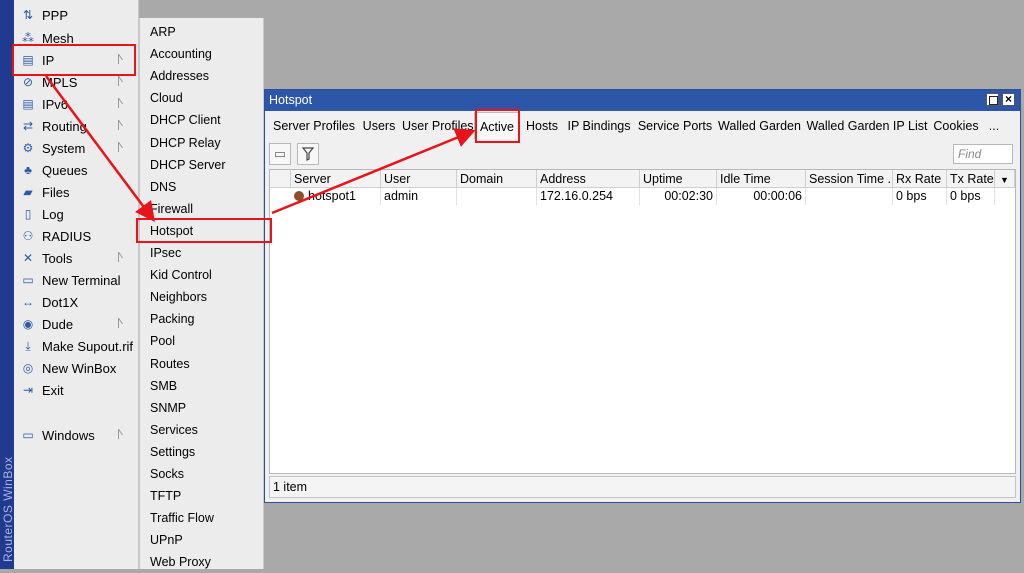 The width and height of the screenshot is (1024, 573). What do you see at coordinates (166, 253) in the screenshot?
I see `submenu-item-label: IPsec` at bounding box center [166, 253].